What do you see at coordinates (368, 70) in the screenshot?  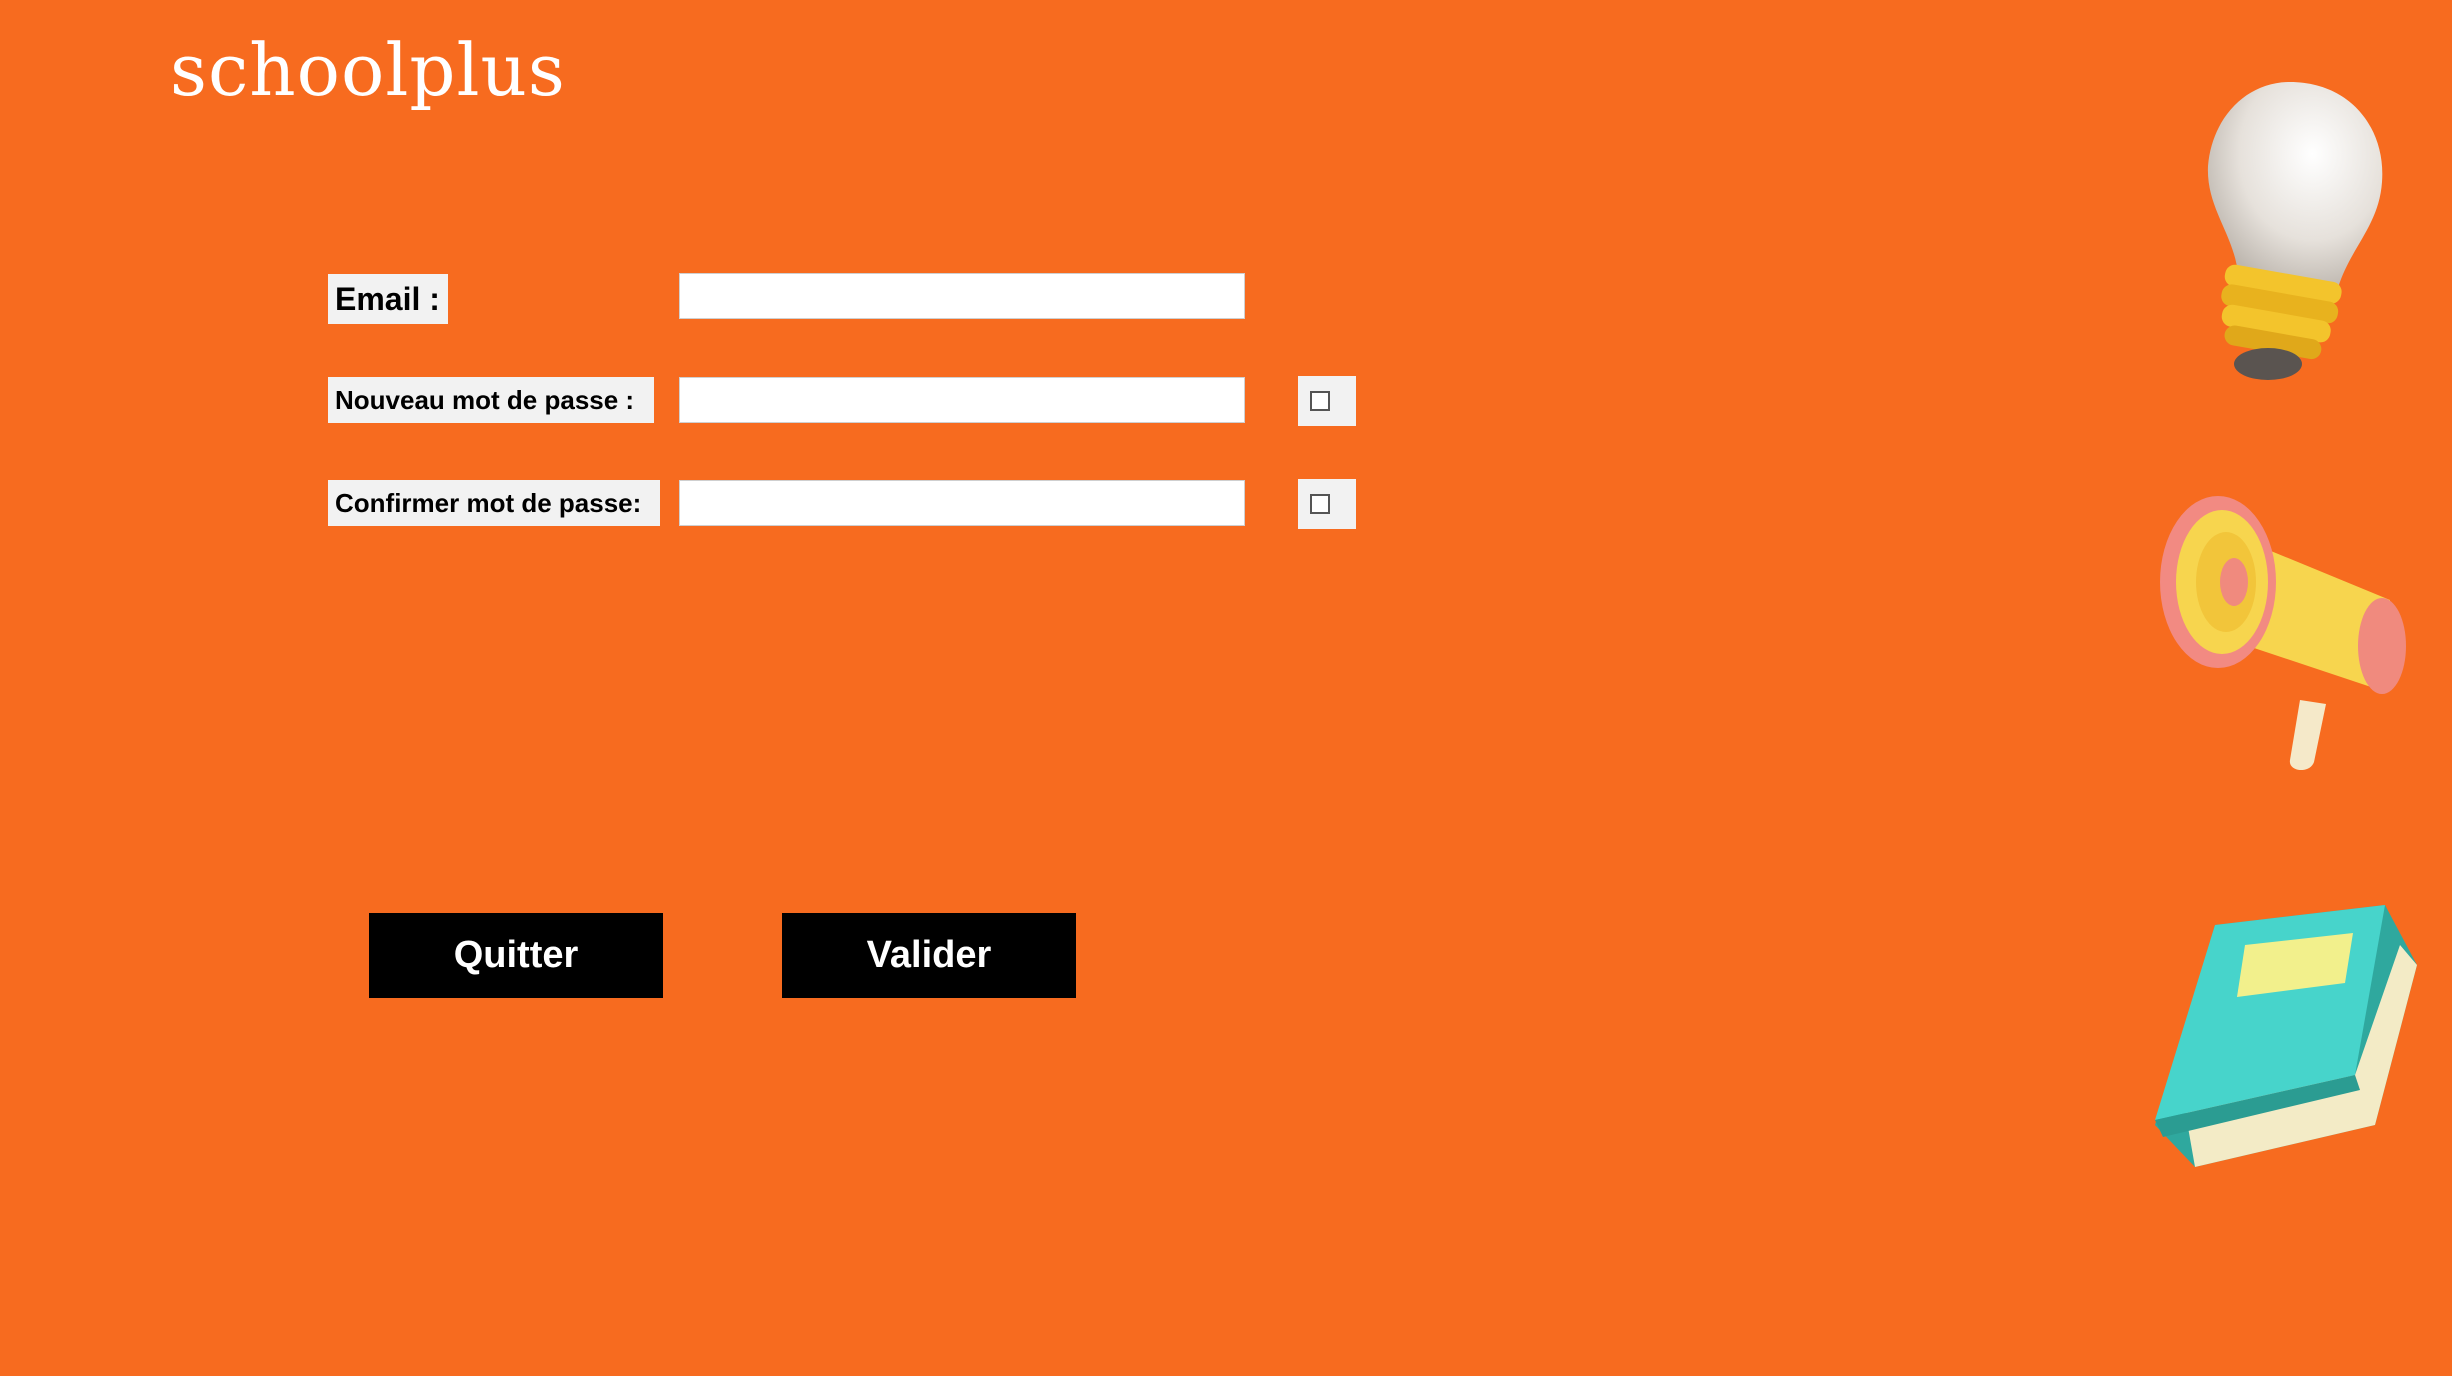 I see `app-logo: schoolplus` at bounding box center [368, 70].